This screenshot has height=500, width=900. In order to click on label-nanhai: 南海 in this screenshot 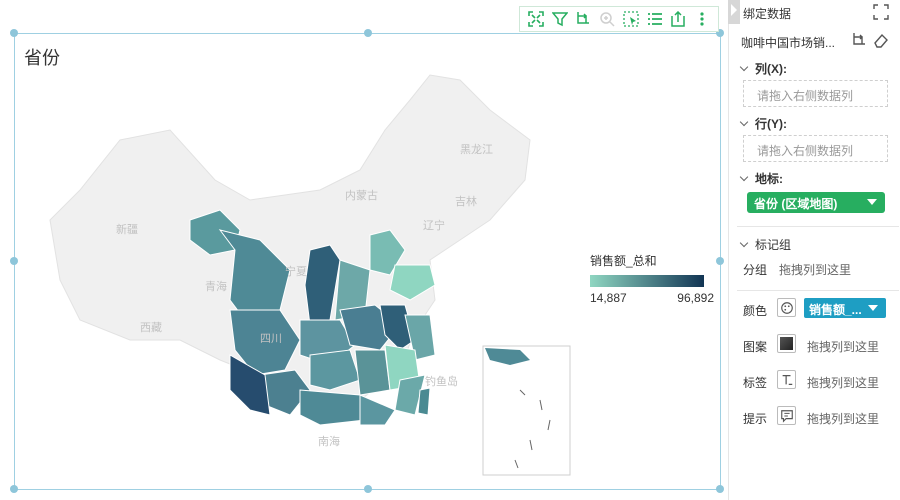, I will do `click(329, 441)`.